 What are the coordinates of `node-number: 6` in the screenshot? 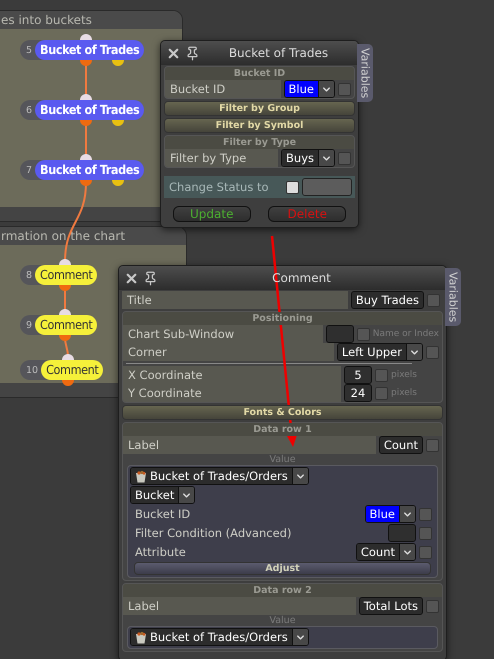 It's located at (29, 110).